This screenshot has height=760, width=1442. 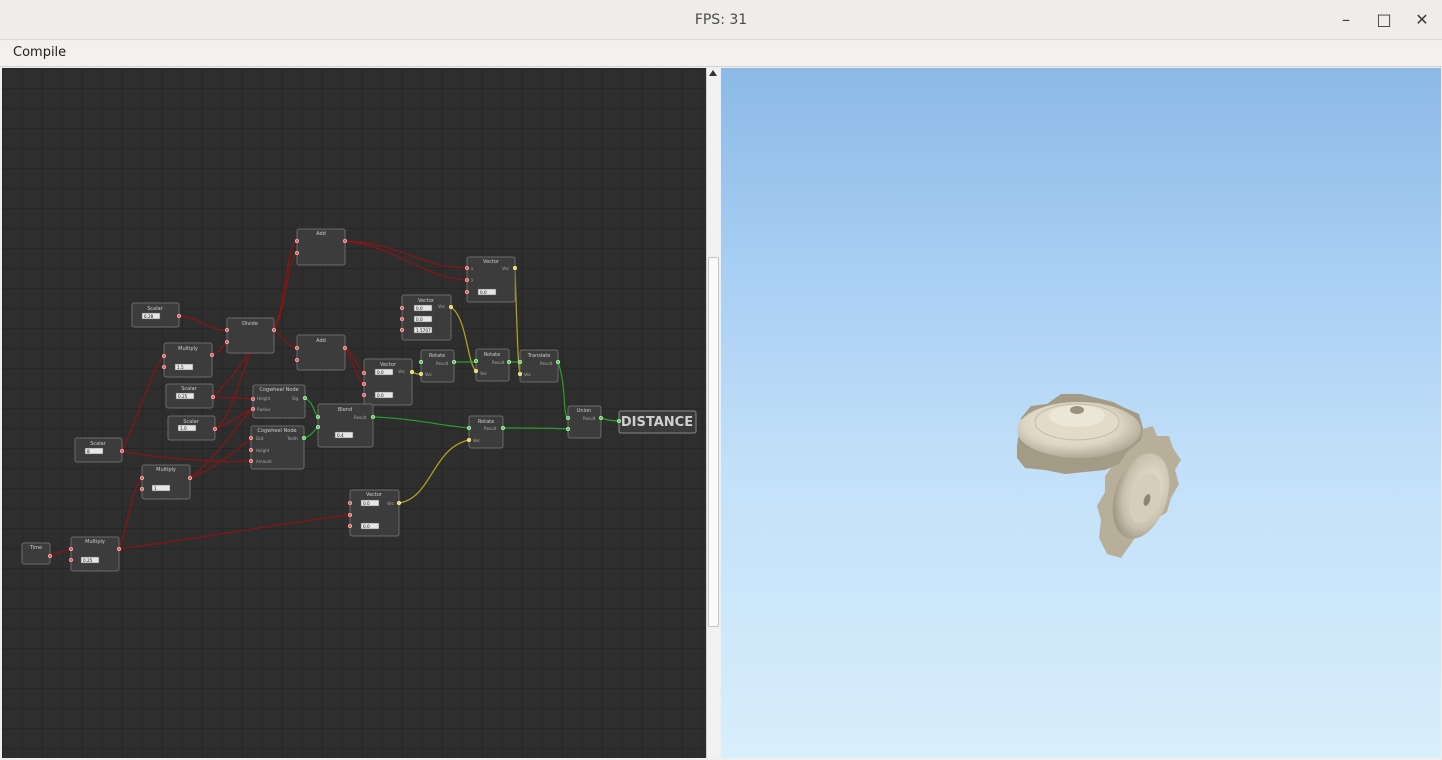 I want to click on node-title: Add, so click(x=321, y=341).